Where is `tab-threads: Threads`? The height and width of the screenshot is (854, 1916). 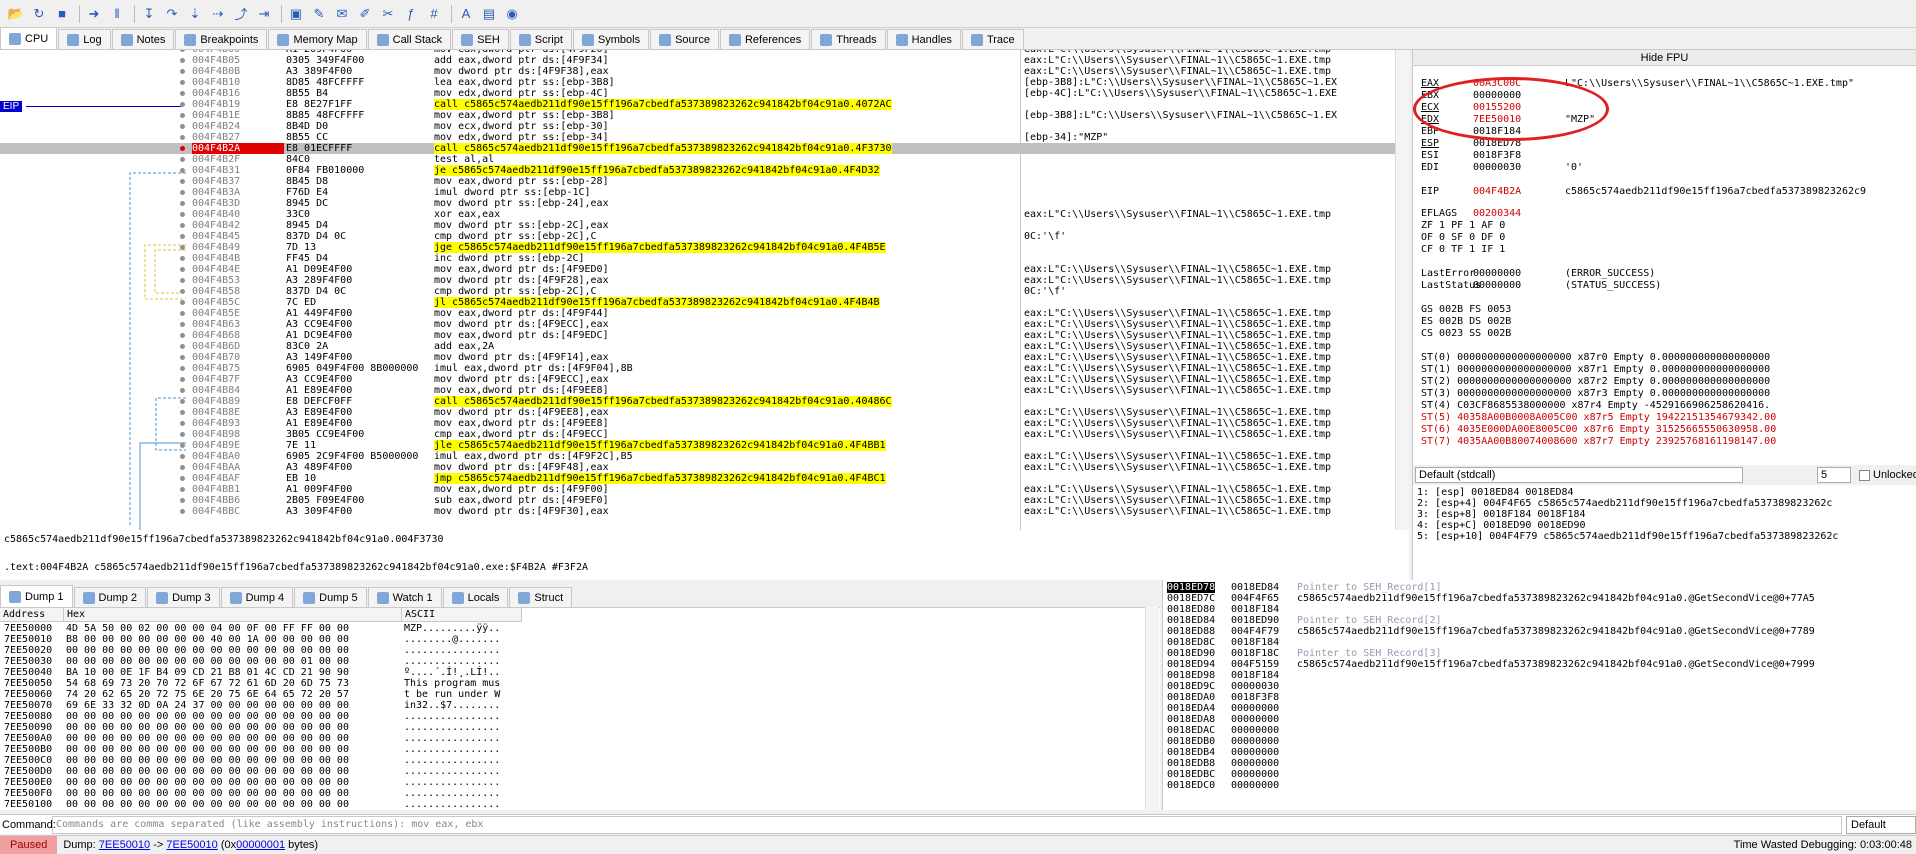 tab-threads: Threads is located at coordinates (848, 39).